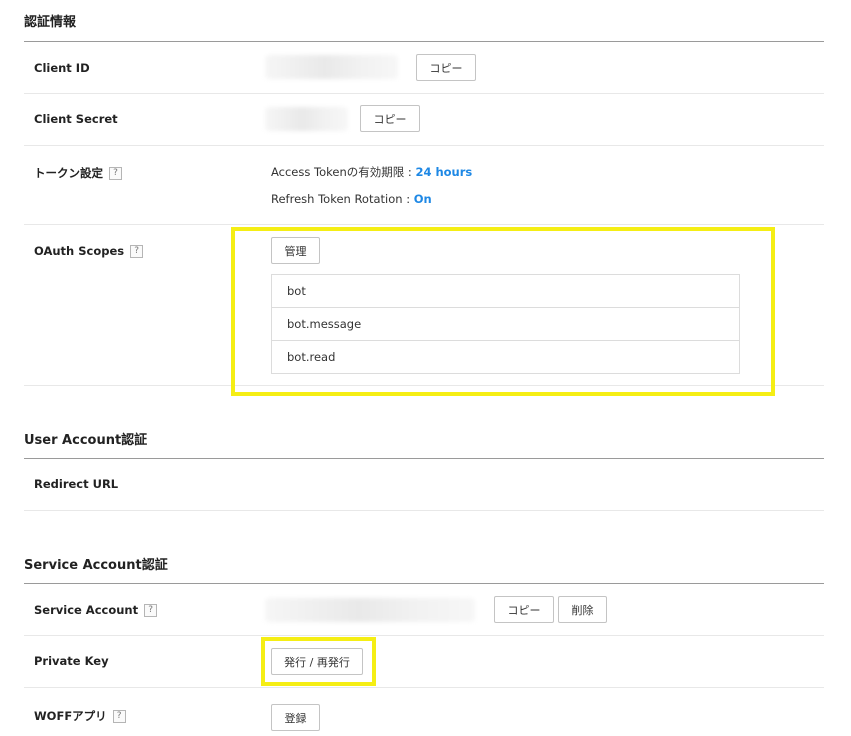 Image resolution: width=851 pixels, height=736 pixels. I want to click on woff-app-label: WOFFアプリ ?, so click(80, 716).